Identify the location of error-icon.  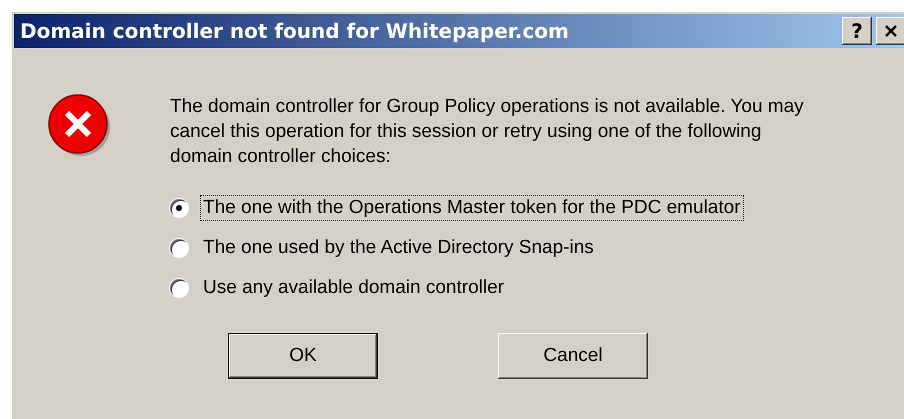
(80, 126).